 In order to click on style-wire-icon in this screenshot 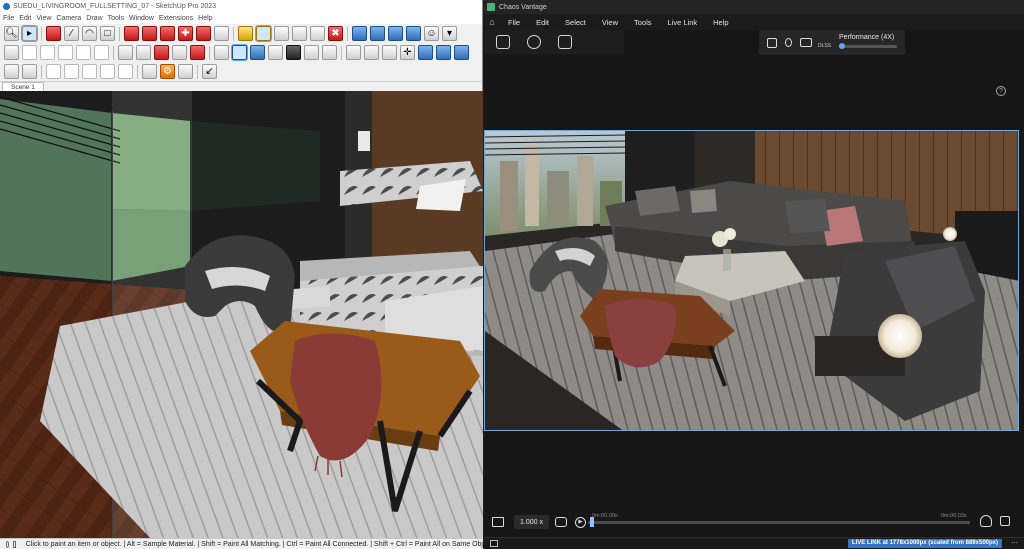, I will do `click(125, 52)`.